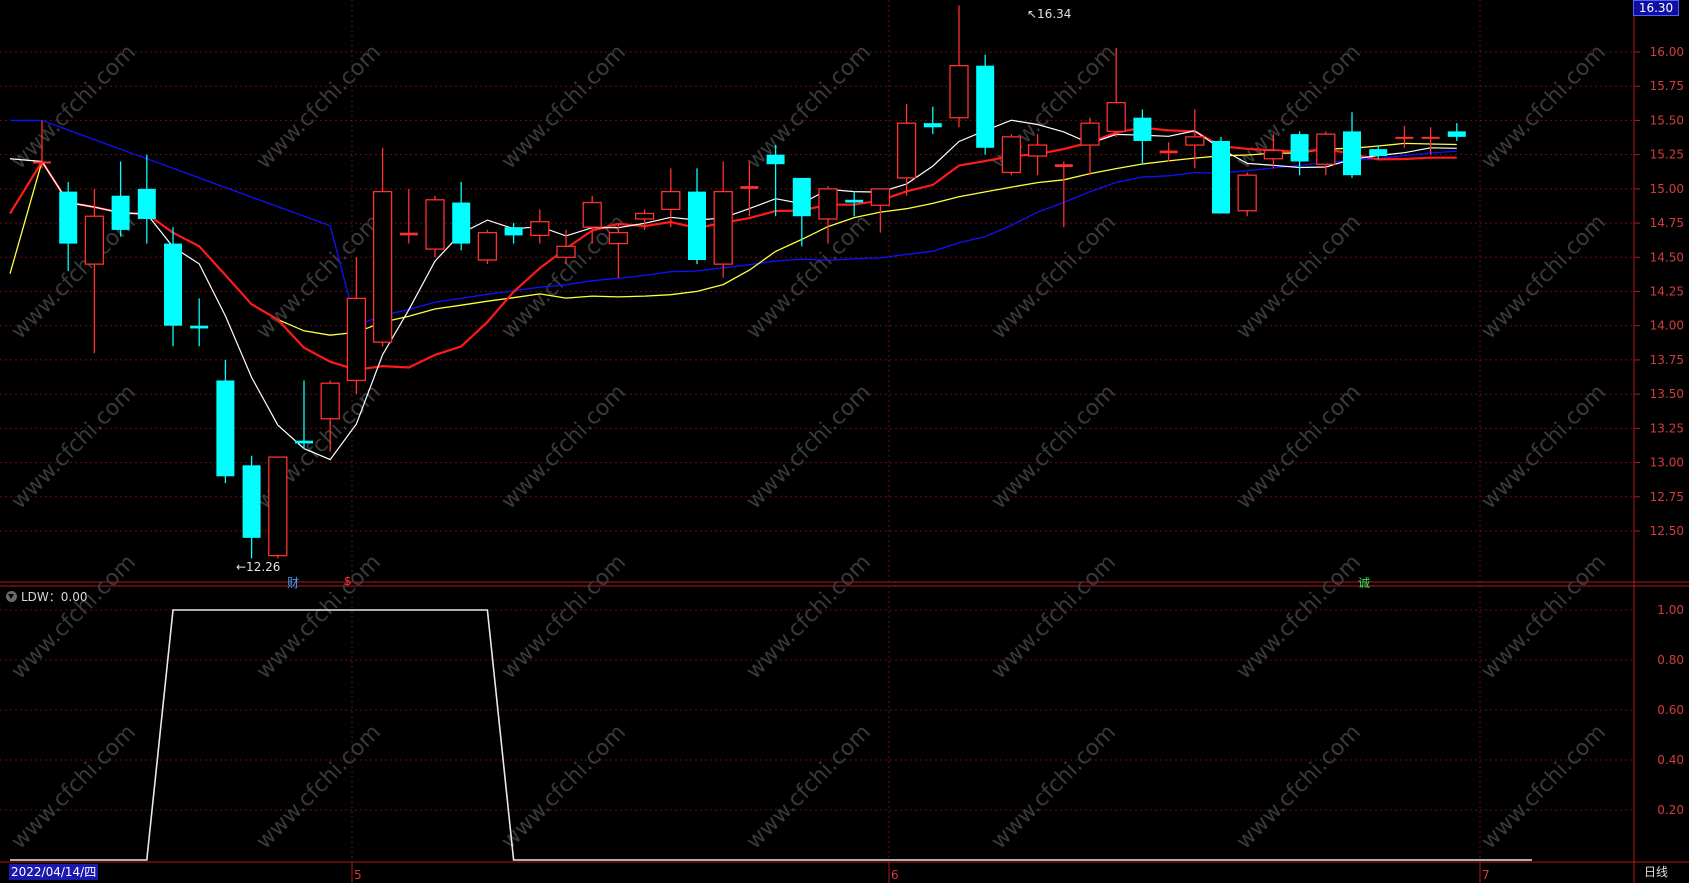 This screenshot has width=1689, height=883. I want to click on current-price-label: 16.30, so click(1656, 8).